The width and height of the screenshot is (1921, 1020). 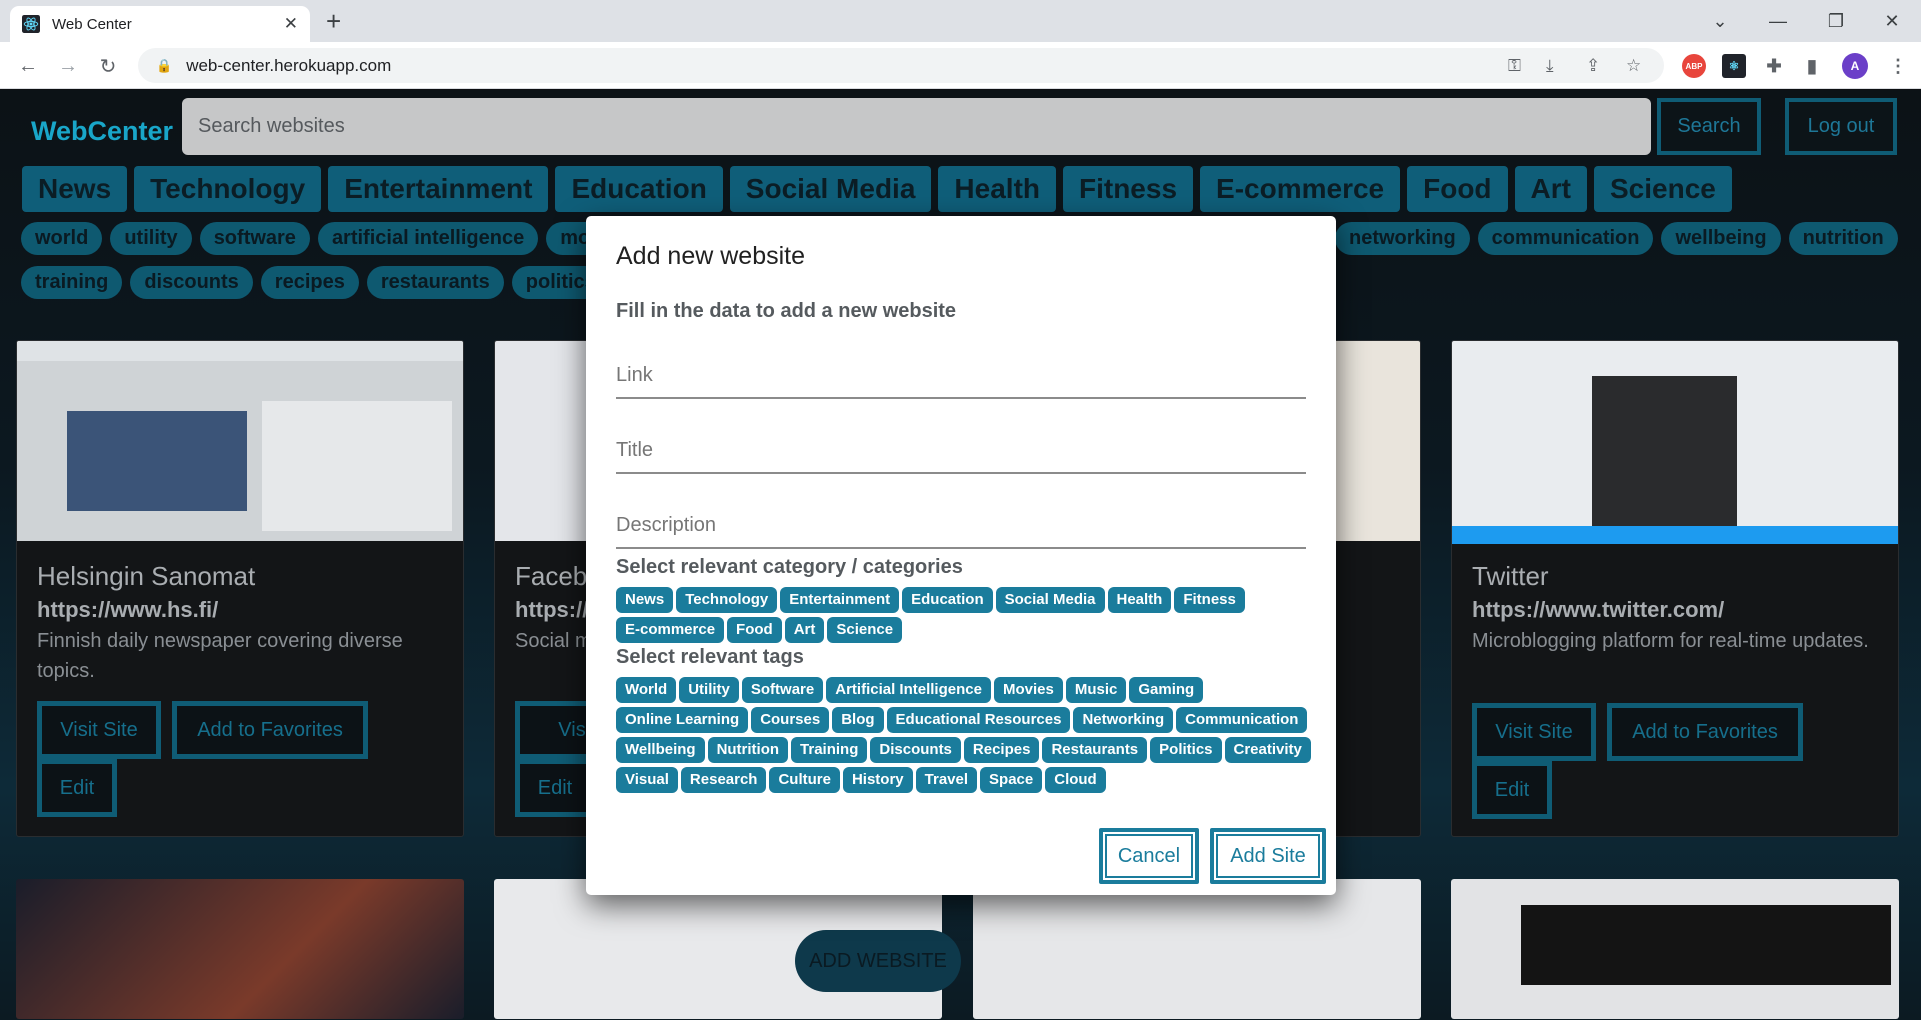 I want to click on category-chip-science: Science, so click(x=865, y=630).